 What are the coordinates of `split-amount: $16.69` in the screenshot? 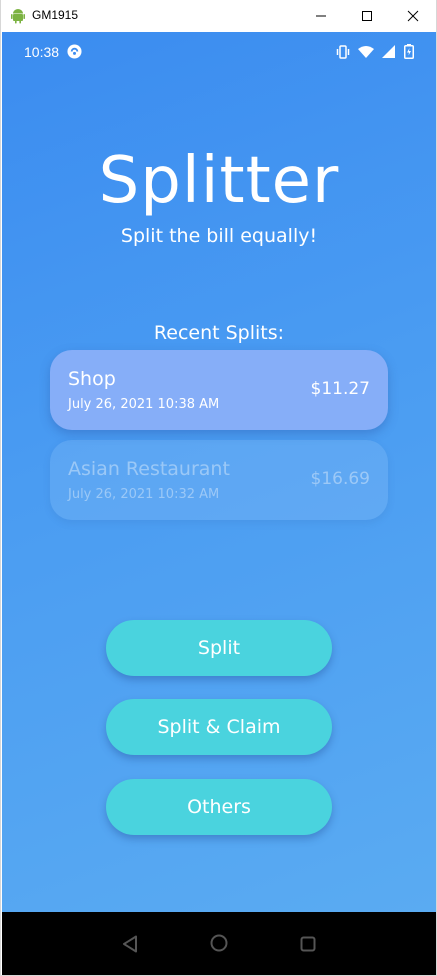 It's located at (340, 479).